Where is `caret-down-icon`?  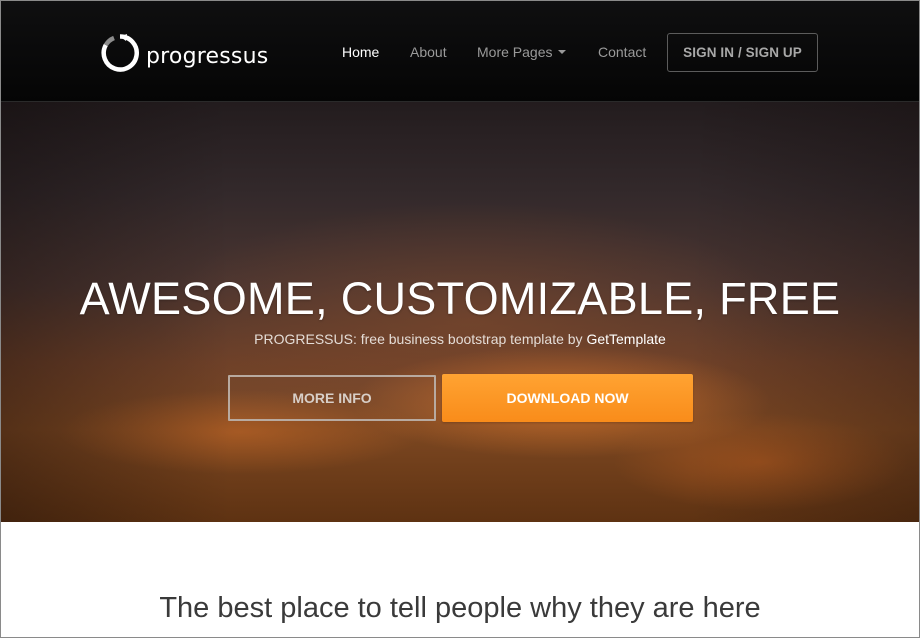
caret-down-icon is located at coordinates (562, 52).